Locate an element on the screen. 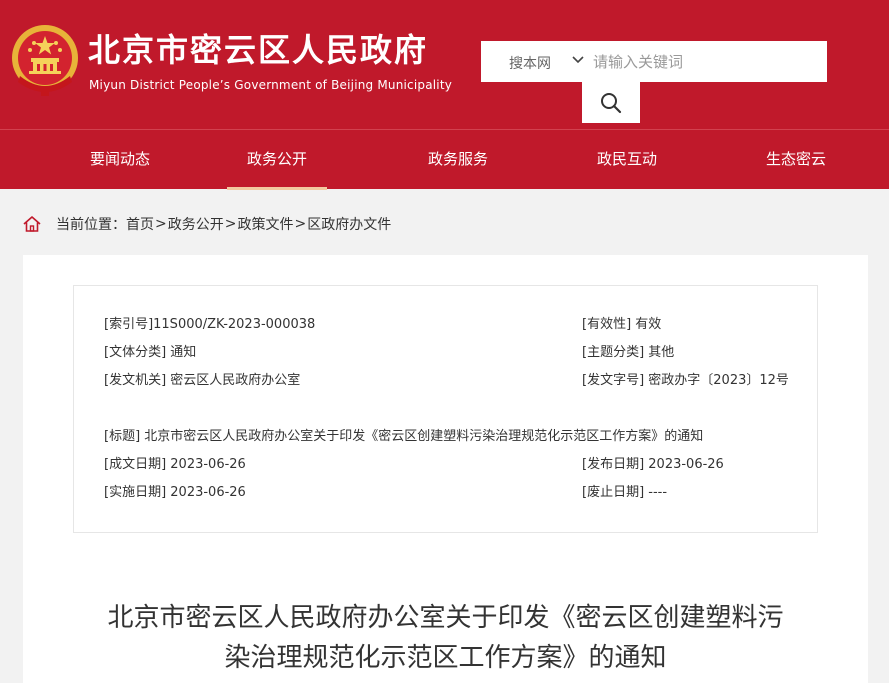  chevron-down-icon is located at coordinates (578, 60).